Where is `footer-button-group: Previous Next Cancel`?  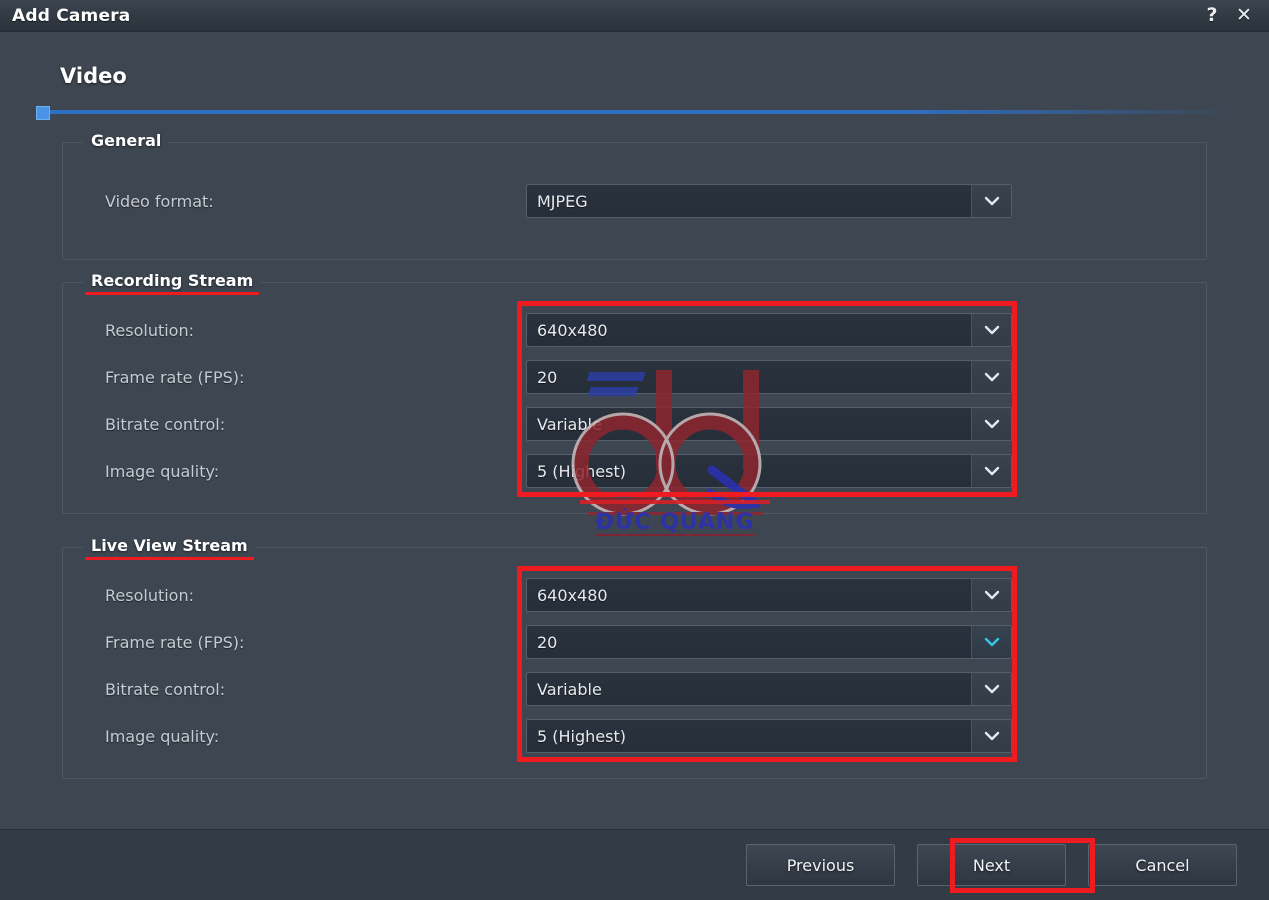 footer-button-group: Previous Next Cancel is located at coordinates (991, 865).